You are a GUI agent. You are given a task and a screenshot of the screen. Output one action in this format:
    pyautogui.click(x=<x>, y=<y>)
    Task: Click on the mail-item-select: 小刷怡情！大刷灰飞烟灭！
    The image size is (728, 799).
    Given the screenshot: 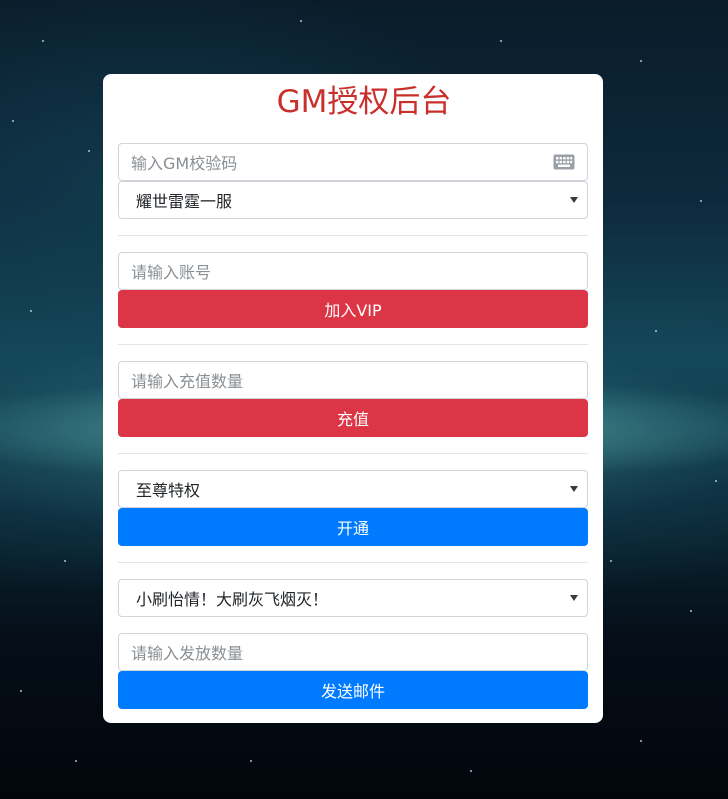 What is the action you would take?
    pyautogui.click(x=353, y=598)
    